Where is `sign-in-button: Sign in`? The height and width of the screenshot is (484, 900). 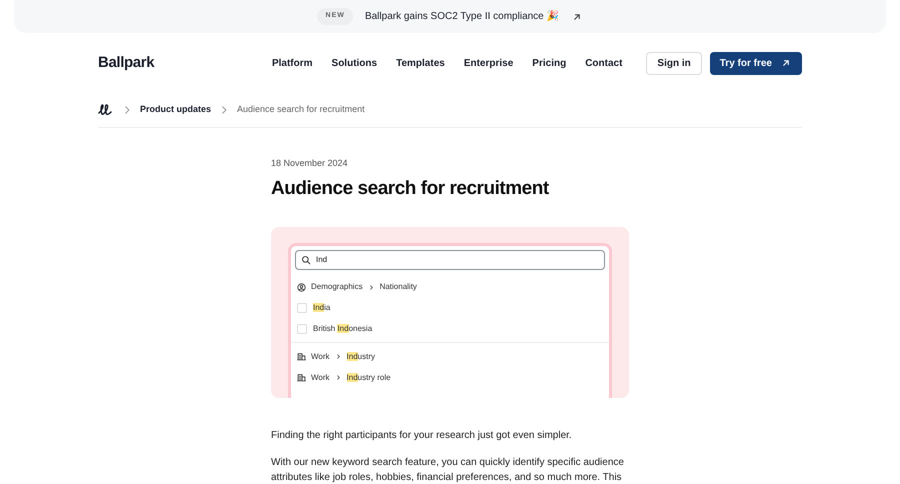 sign-in-button: Sign in is located at coordinates (674, 63).